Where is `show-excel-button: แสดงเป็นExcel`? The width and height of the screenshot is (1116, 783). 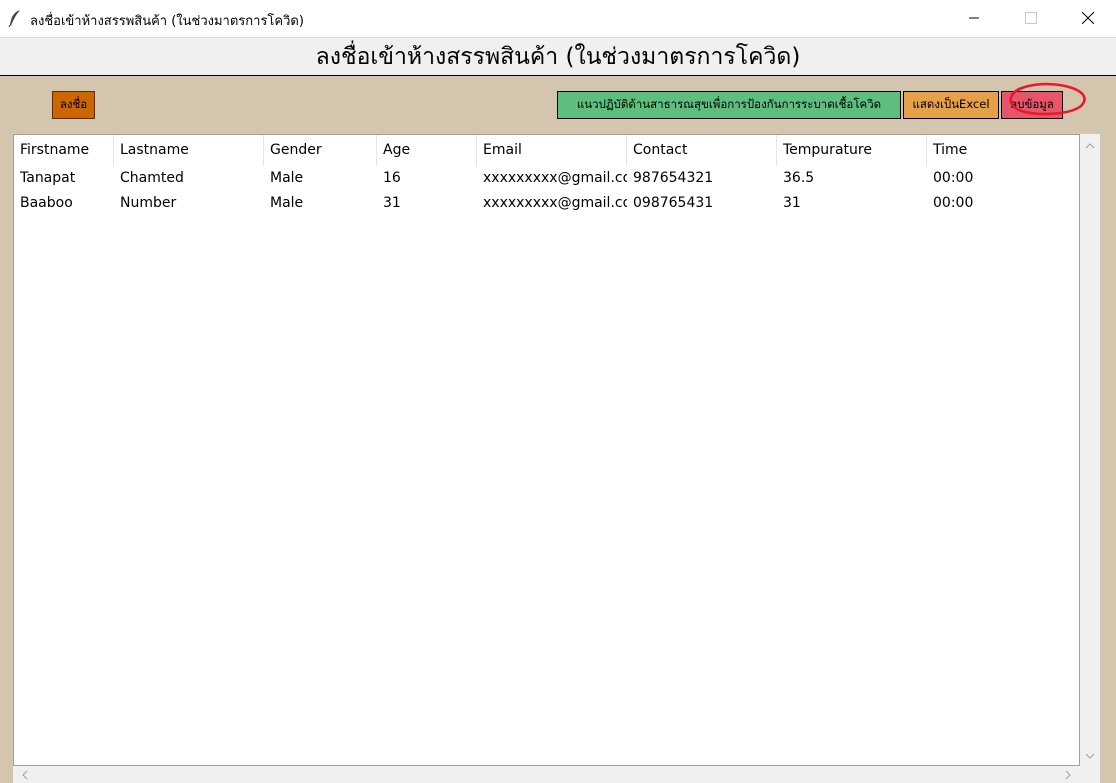
show-excel-button: แสดงเป็นExcel is located at coordinates (951, 105).